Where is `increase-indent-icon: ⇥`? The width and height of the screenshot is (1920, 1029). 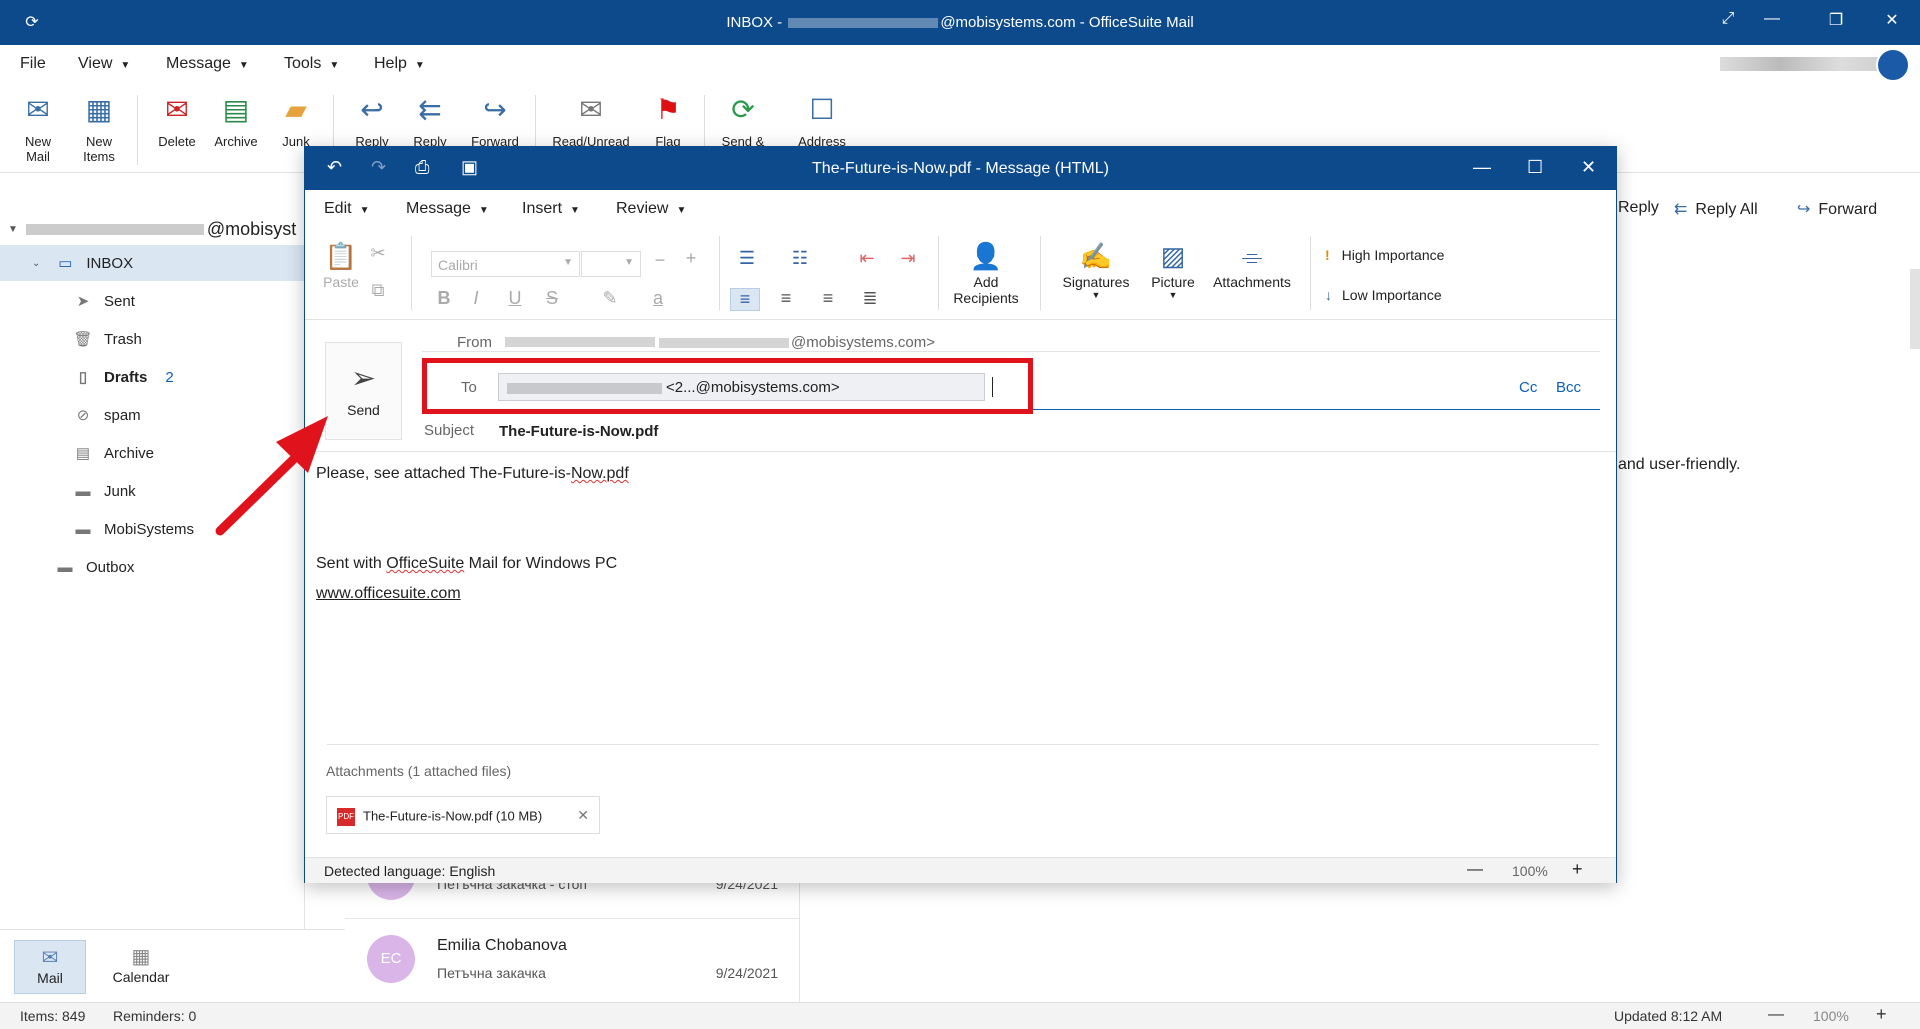 increase-indent-icon: ⇥ is located at coordinates (908, 258).